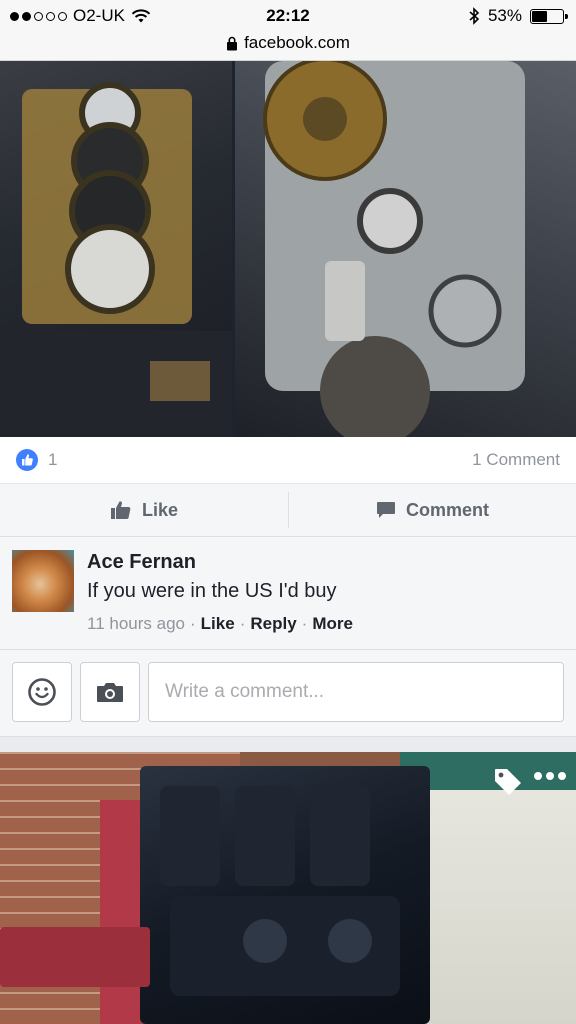 Image resolution: width=576 pixels, height=1024 pixels. I want to click on comment-count-link: 1 Comment, so click(516, 460).